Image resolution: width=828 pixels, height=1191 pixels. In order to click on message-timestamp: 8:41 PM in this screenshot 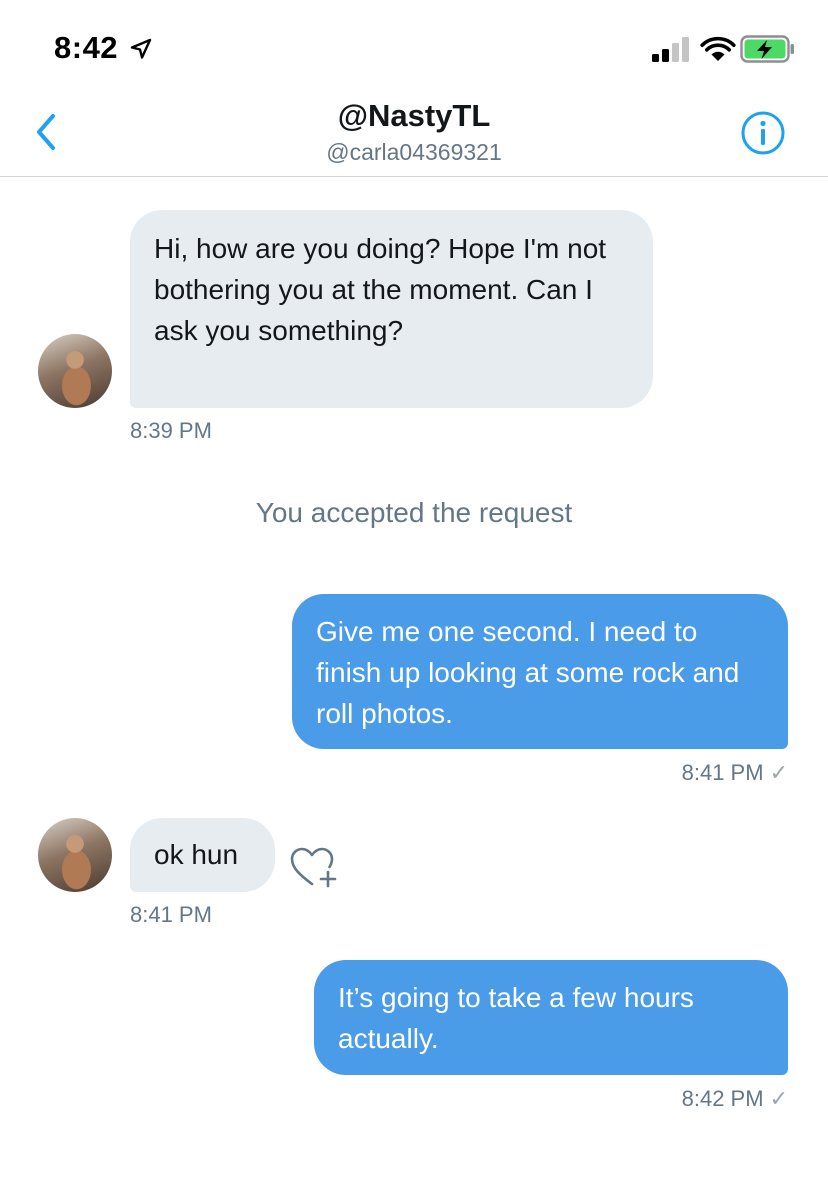, I will do `click(171, 914)`.